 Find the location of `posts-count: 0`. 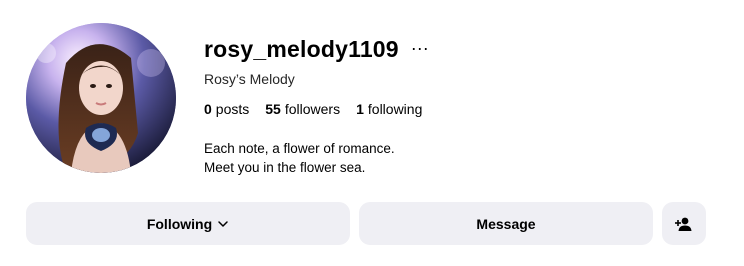

posts-count: 0 is located at coordinates (208, 109).